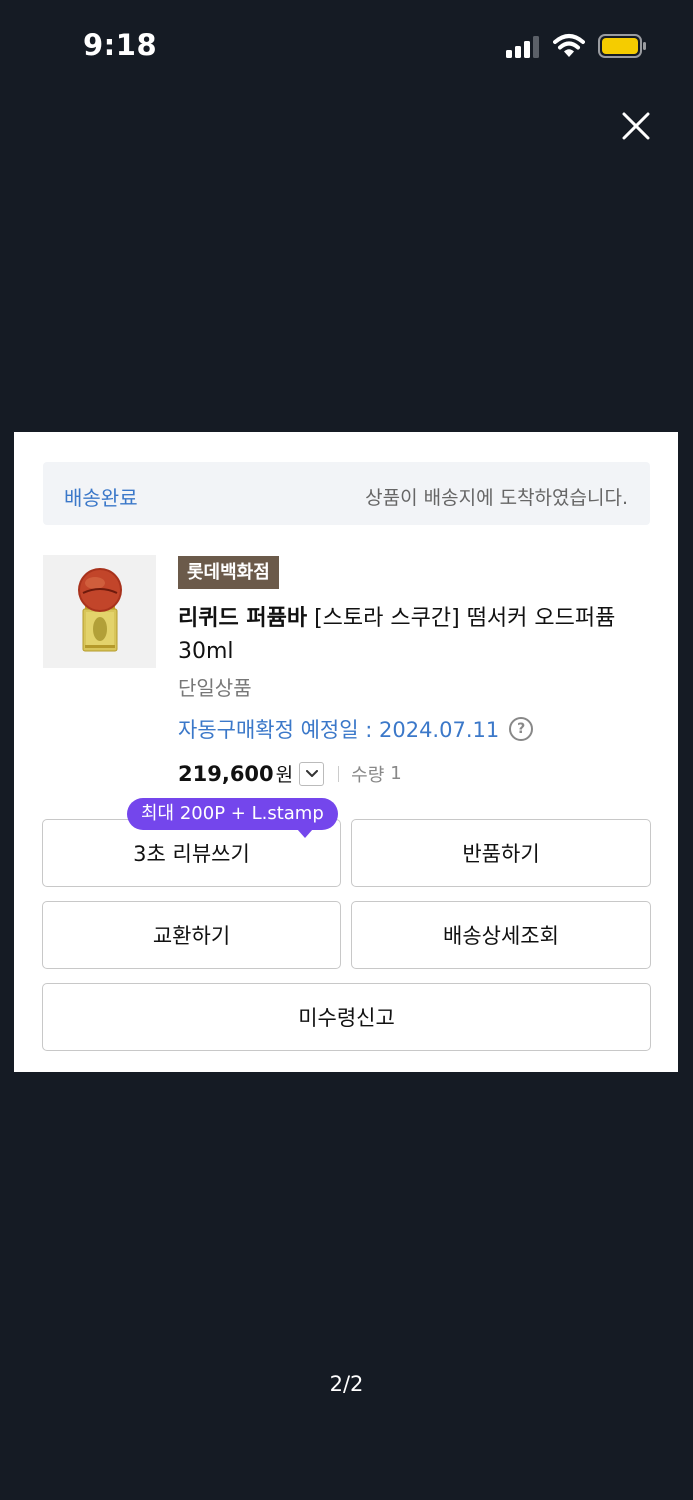  What do you see at coordinates (346, 1384) in the screenshot?
I see `page-indicator: 2/2` at bounding box center [346, 1384].